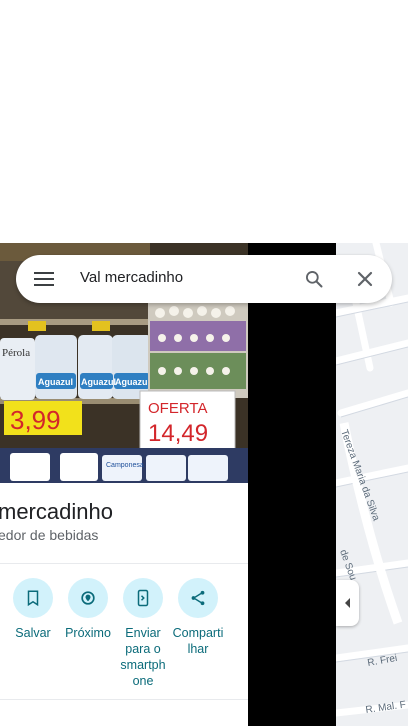 The height and width of the screenshot is (726, 408). I want to click on save-label: Salvar, so click(33, 633).